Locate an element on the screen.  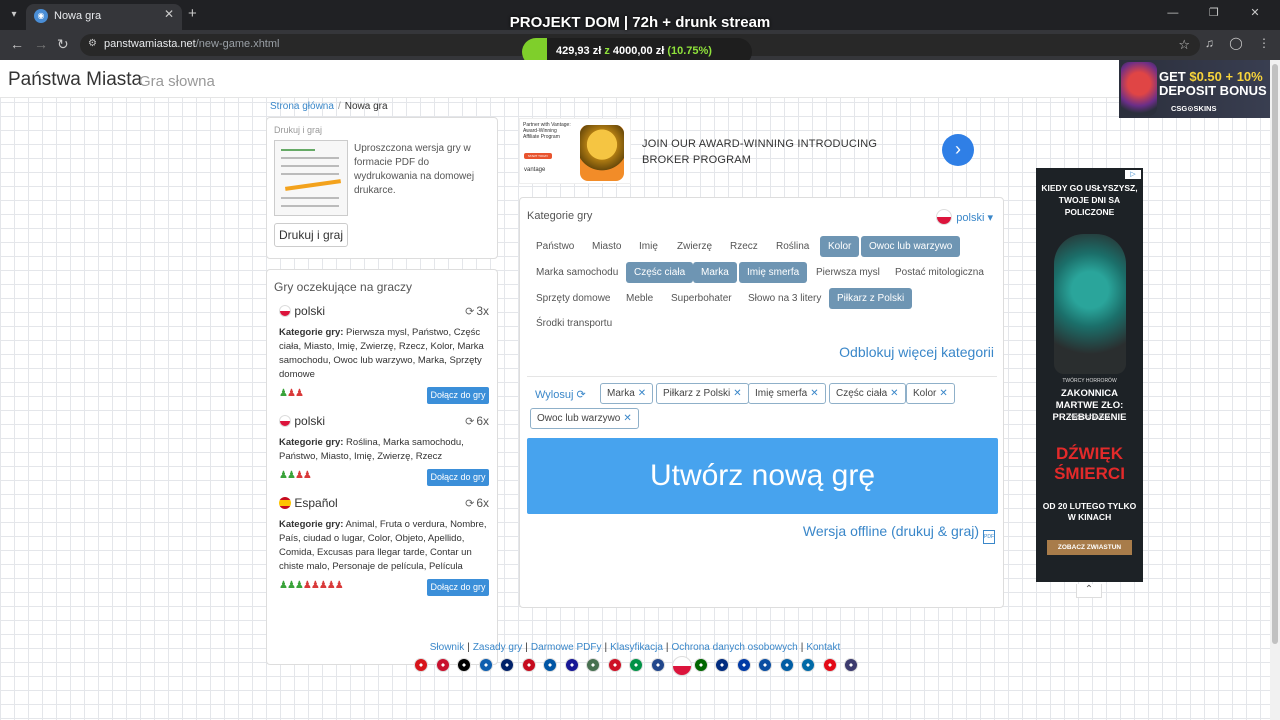
footer-link-privacy: Ochrona danych osobowych is located at coordinates (735, 647).